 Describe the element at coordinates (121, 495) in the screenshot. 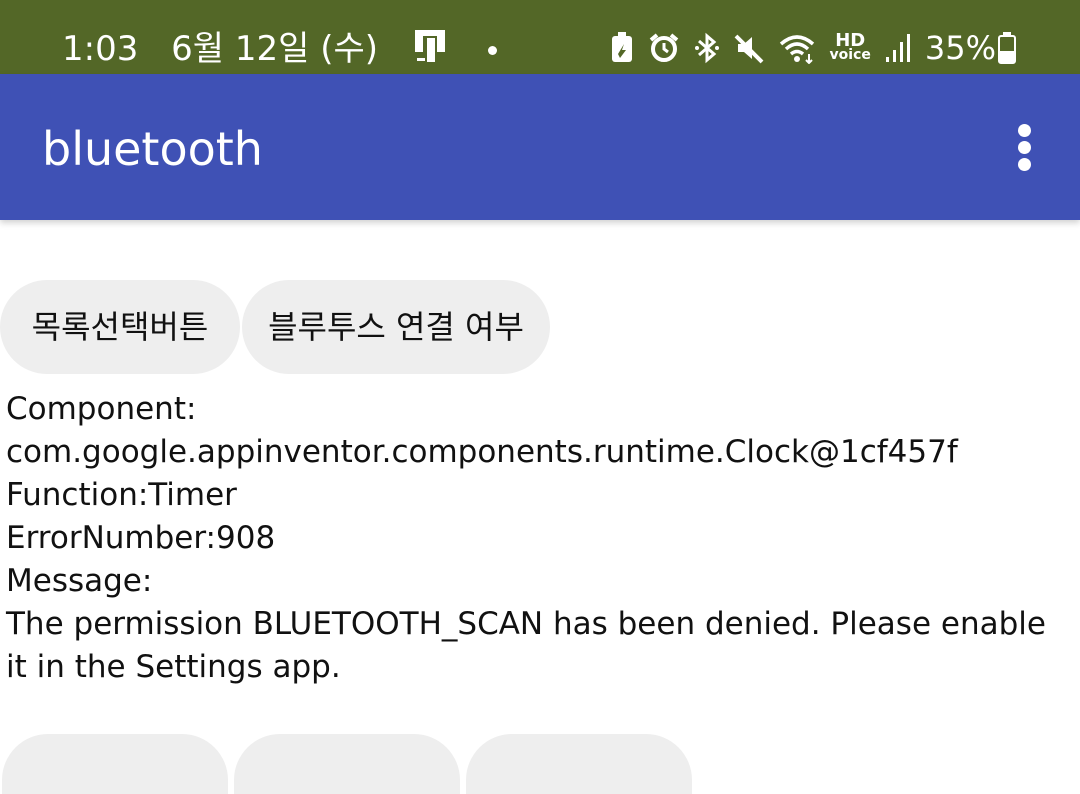

I see `error-function: Function:Timer` at that location.